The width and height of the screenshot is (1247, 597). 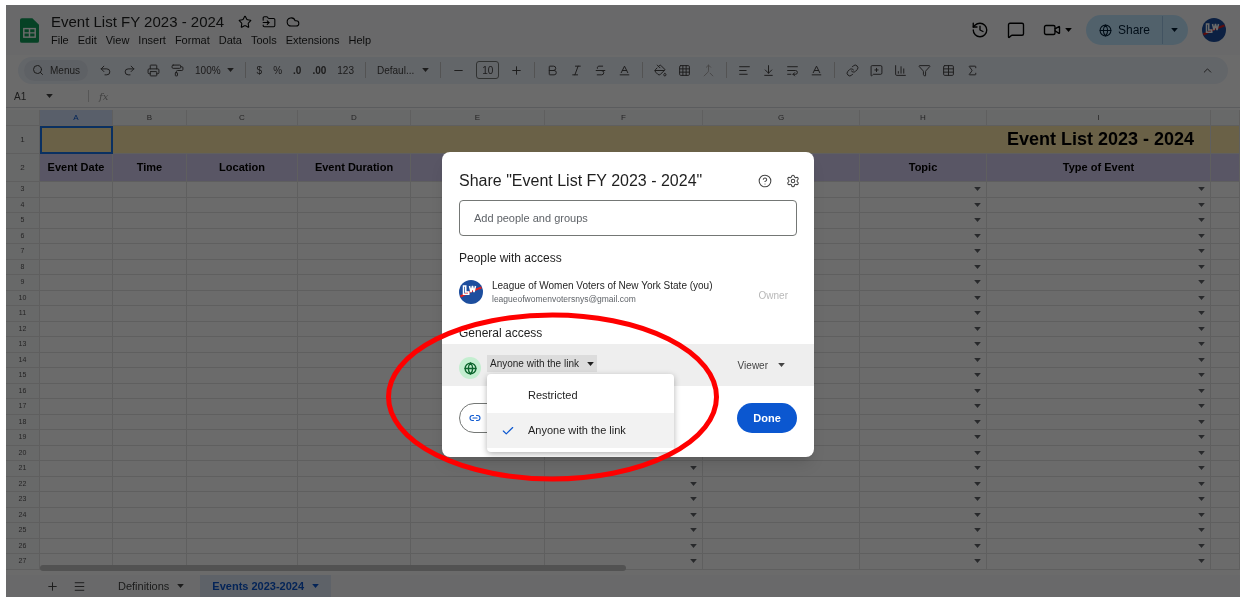 I want to click on menus-search: Menus, so click(x=56, y=70).